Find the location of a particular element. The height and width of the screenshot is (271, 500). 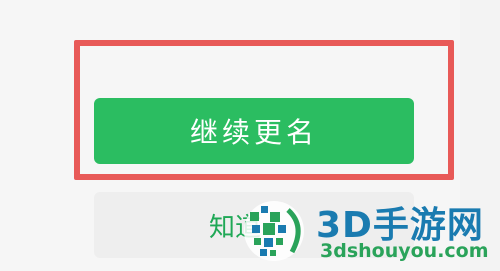

3d-shouyou-logo-icon is located at coordinates (274, 231).